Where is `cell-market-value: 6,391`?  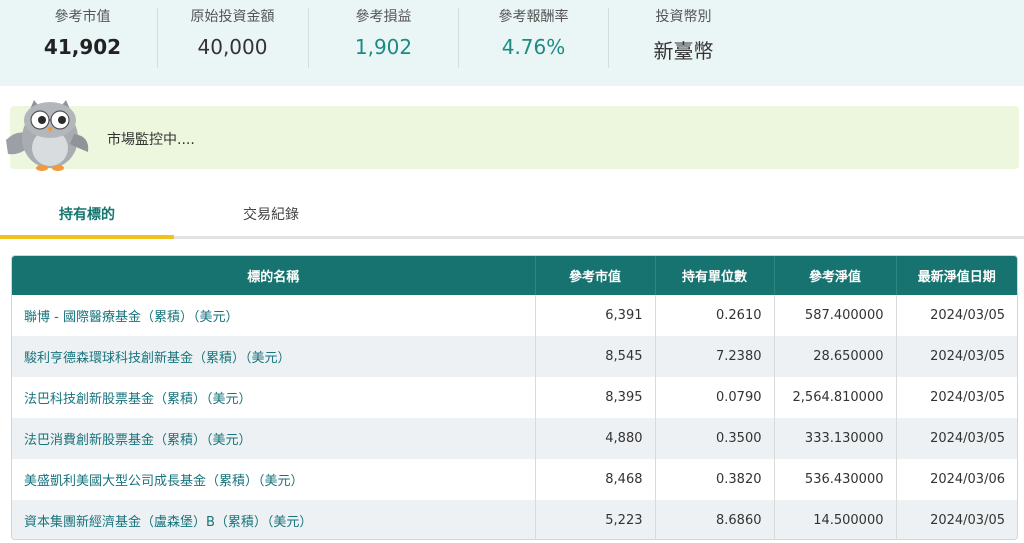 cell-market-value: 6,391 is located at coordinates (595, 315).